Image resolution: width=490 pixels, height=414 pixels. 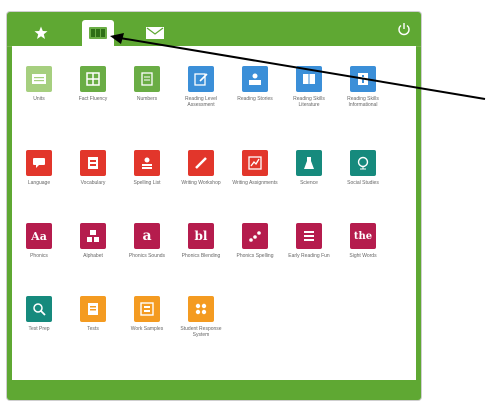 What do you see at coordinates (298, 66) in the screenshot?
I see `annotation-arrow` at bounding box center [298, 66].